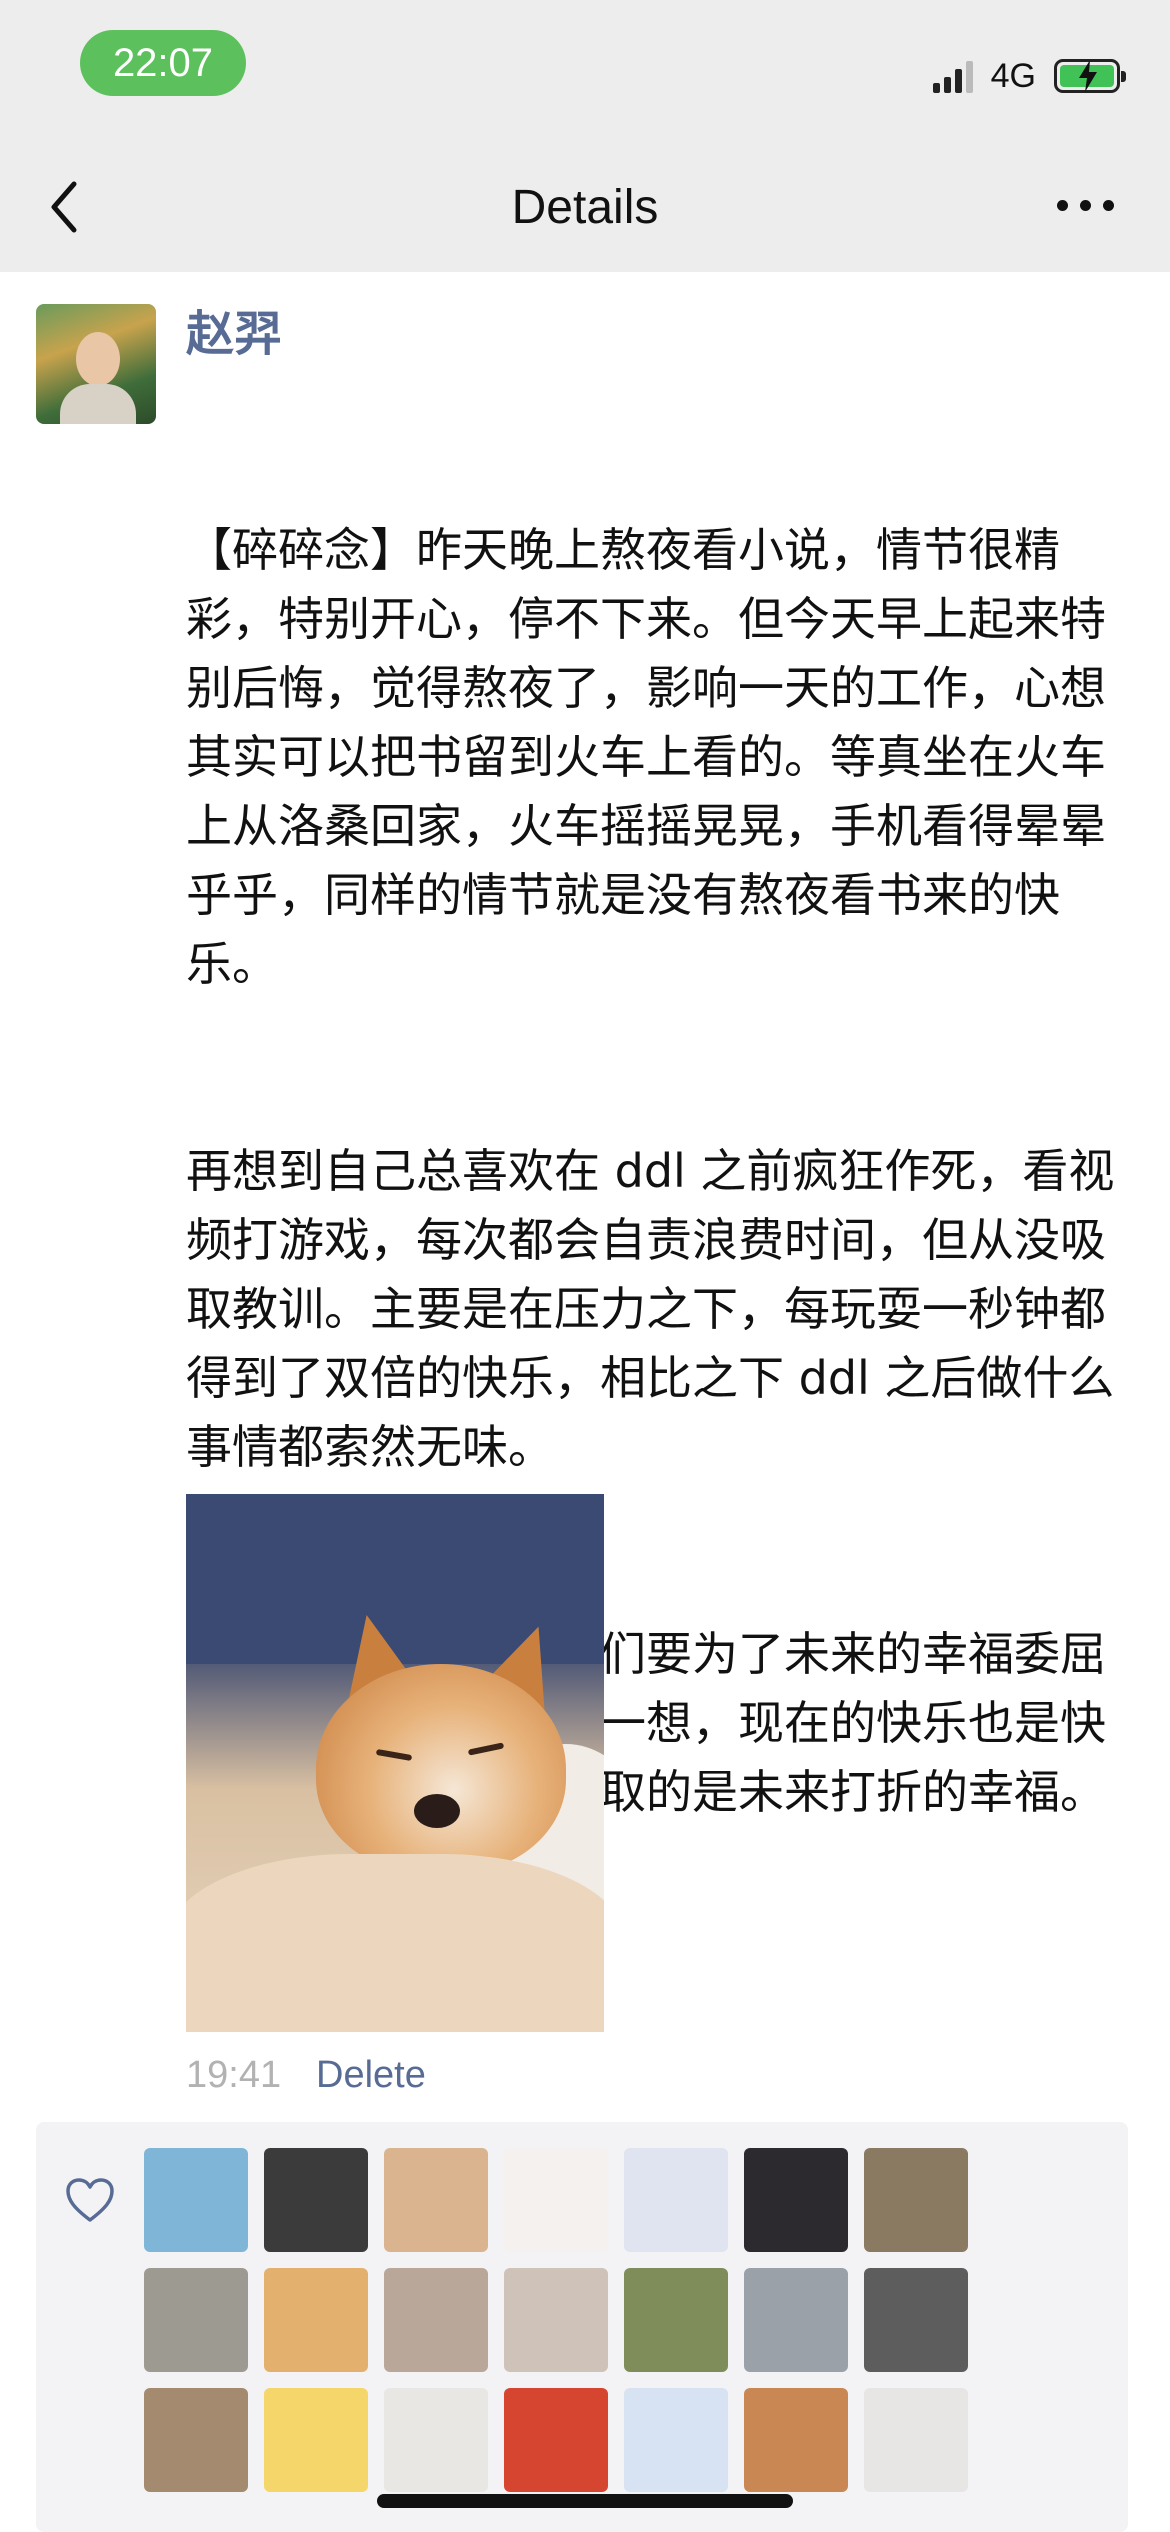  I want to click on more-dots-icon, so click(1085, 205).